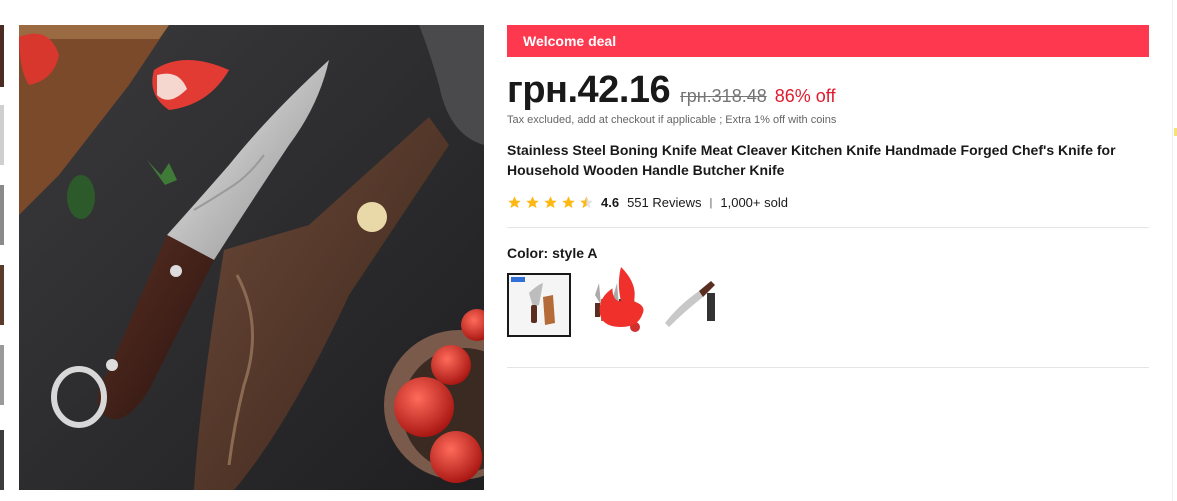 The image size is (1177, 501). What do you see at coordinates (575, 253) in the screenshot?
I see `selected-color: style A` at bounding box center [575, 253].